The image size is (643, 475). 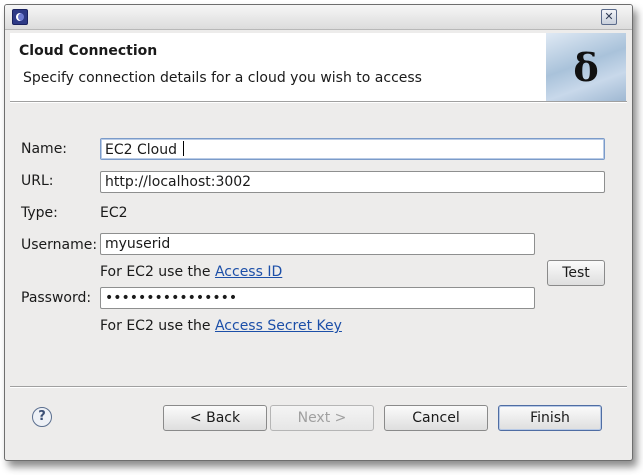 I want to click on username-input: myuserid, so click(x=317, y=244).